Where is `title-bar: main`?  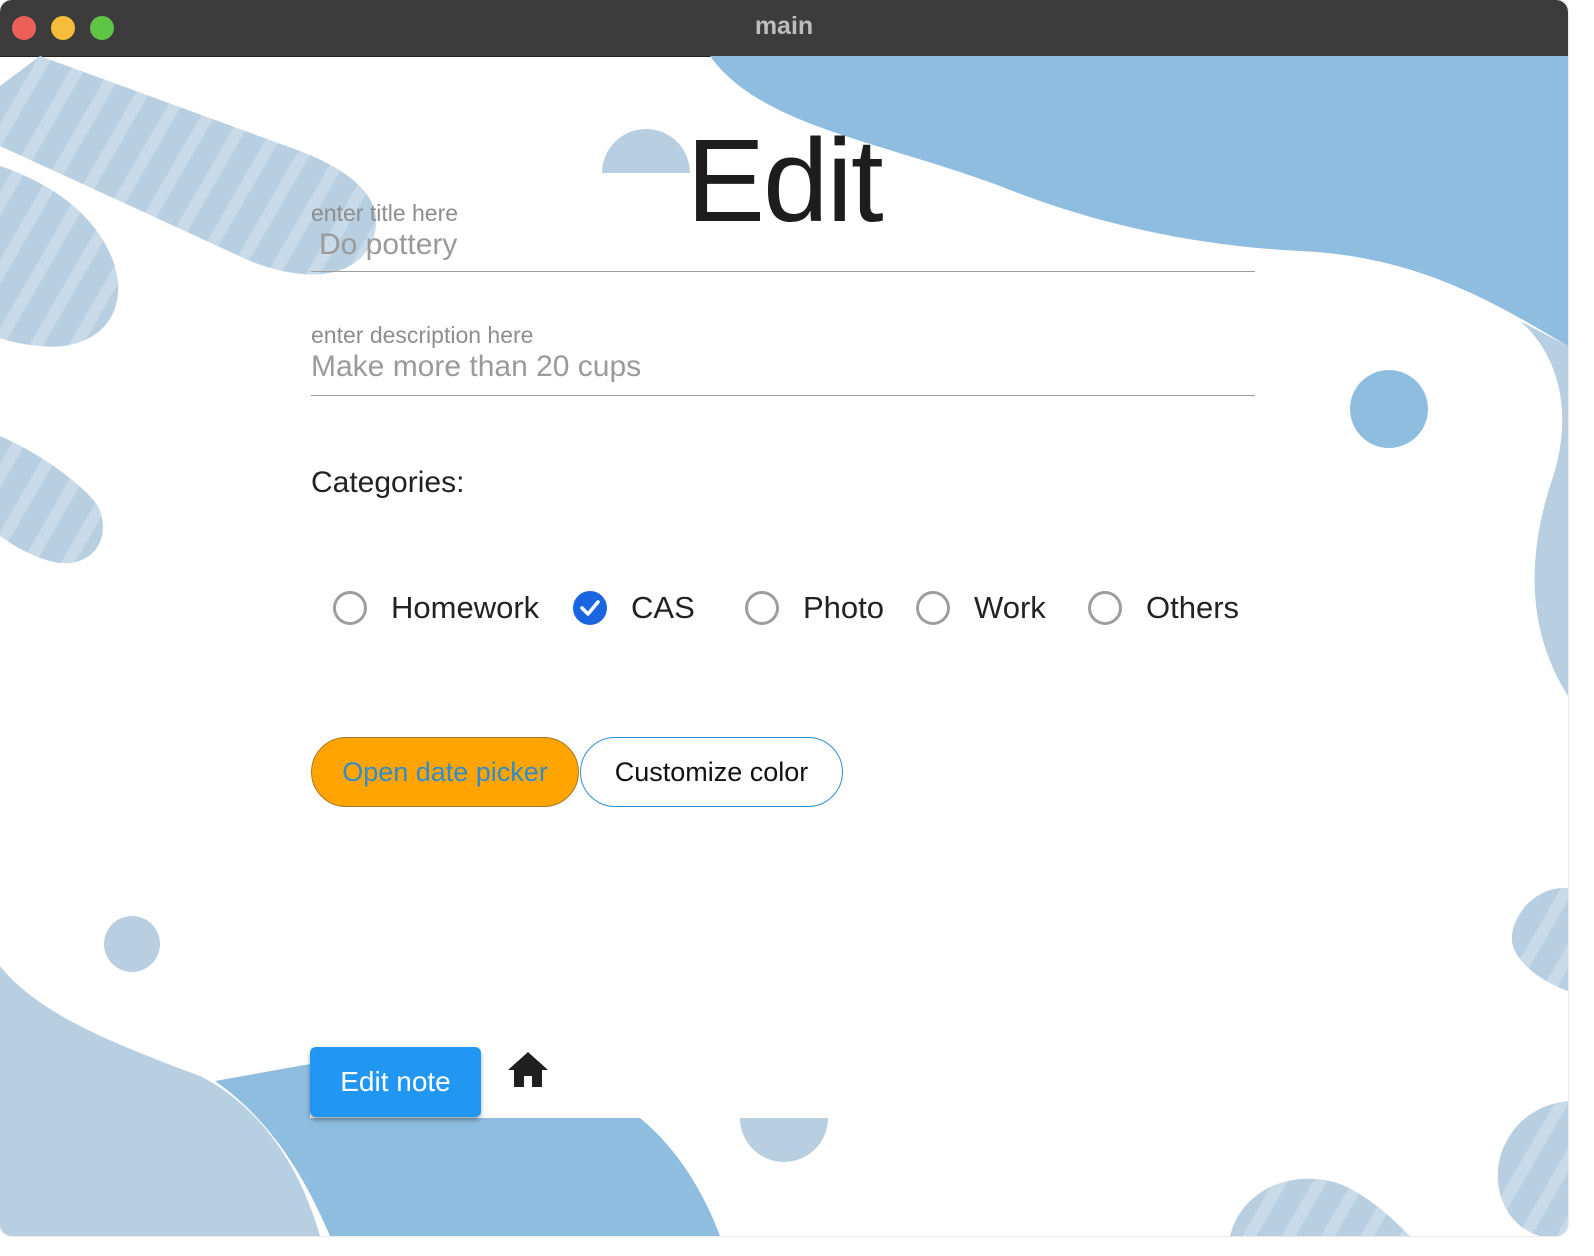 title-bar: main is located at coordinates (784, 28).